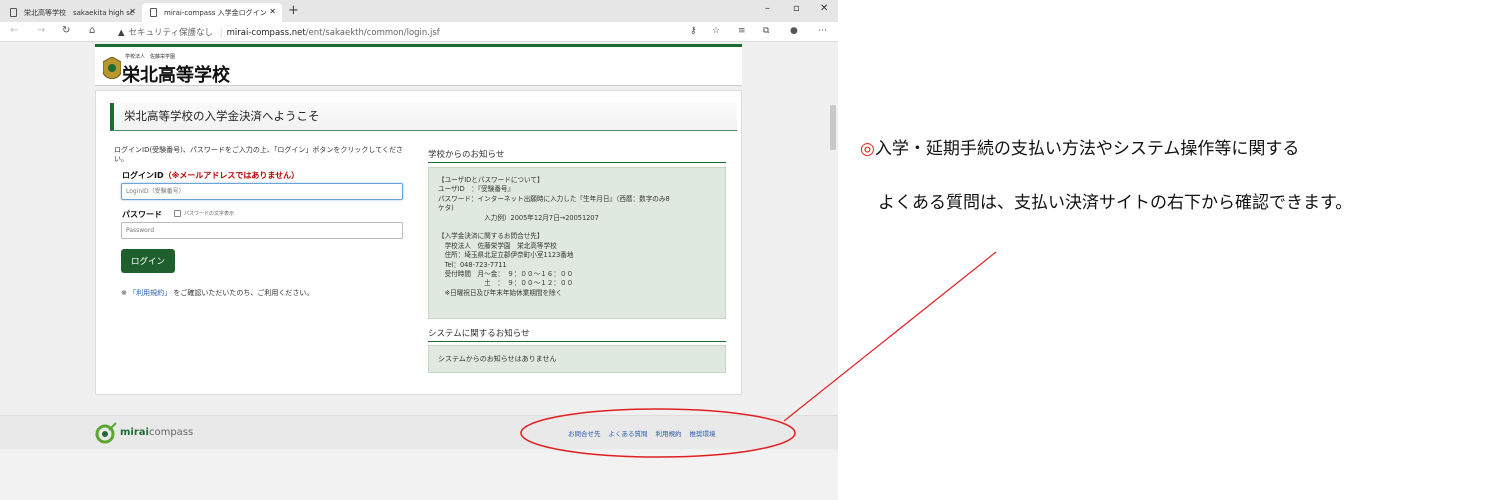  What do you see at coordinates (658, 433) in the screenshot?
I see `highlight-ellipse` at bounding box center [658, 433].